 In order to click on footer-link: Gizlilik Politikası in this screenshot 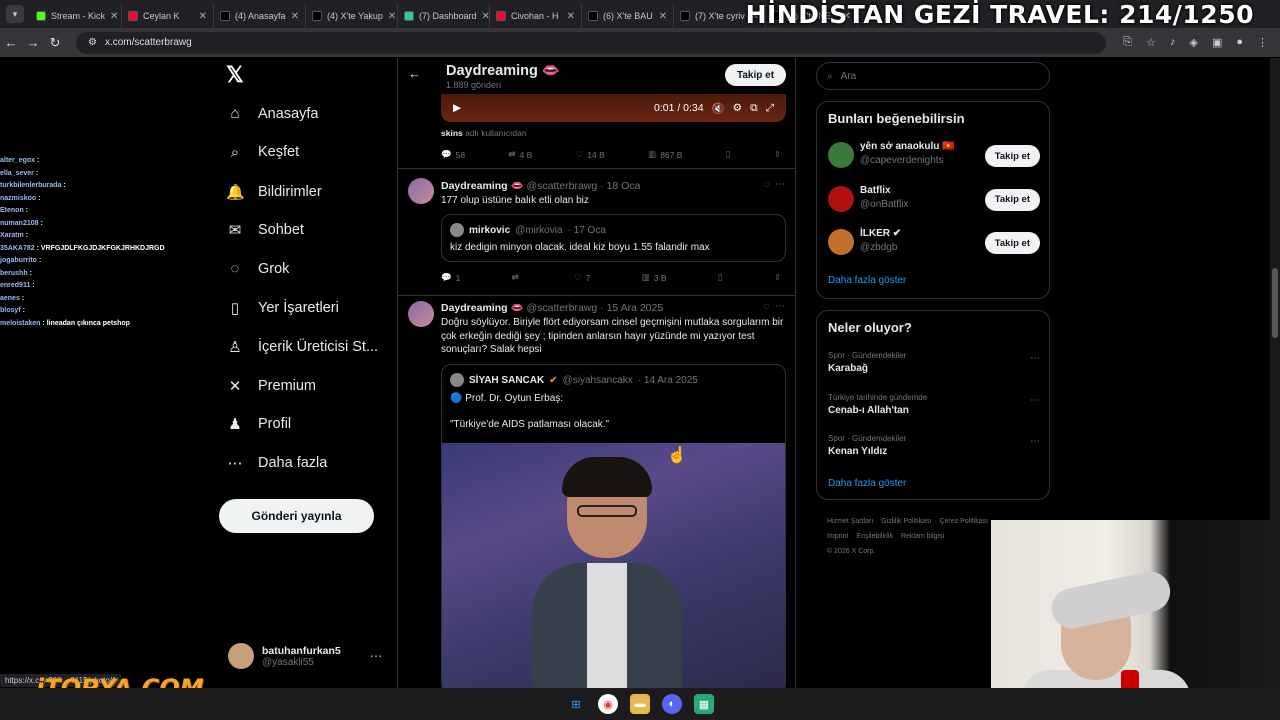, I will do `click(906, 521)`.